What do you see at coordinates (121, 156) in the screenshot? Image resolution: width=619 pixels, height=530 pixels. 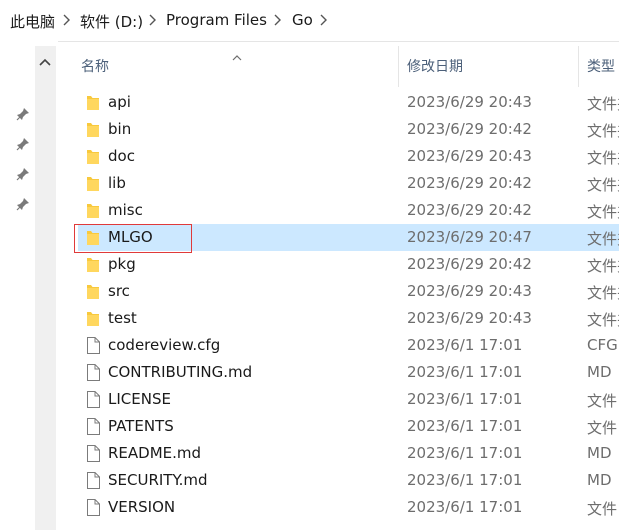 I see `file-name: doc` at bounding box center [121, 156].